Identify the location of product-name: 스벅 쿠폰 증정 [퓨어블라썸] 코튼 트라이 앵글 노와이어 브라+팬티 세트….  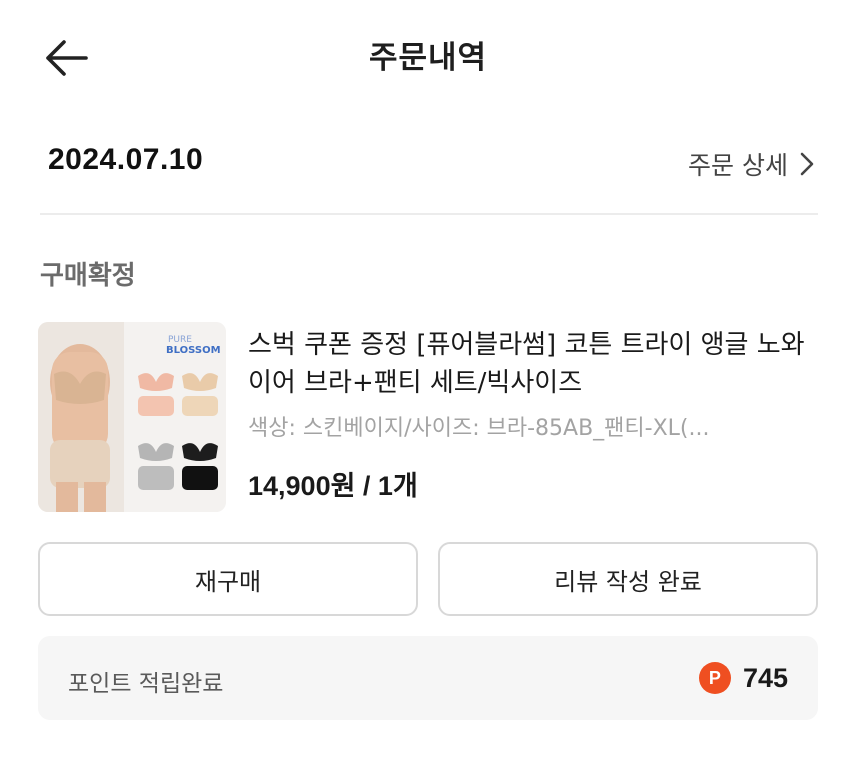
(534, 364).